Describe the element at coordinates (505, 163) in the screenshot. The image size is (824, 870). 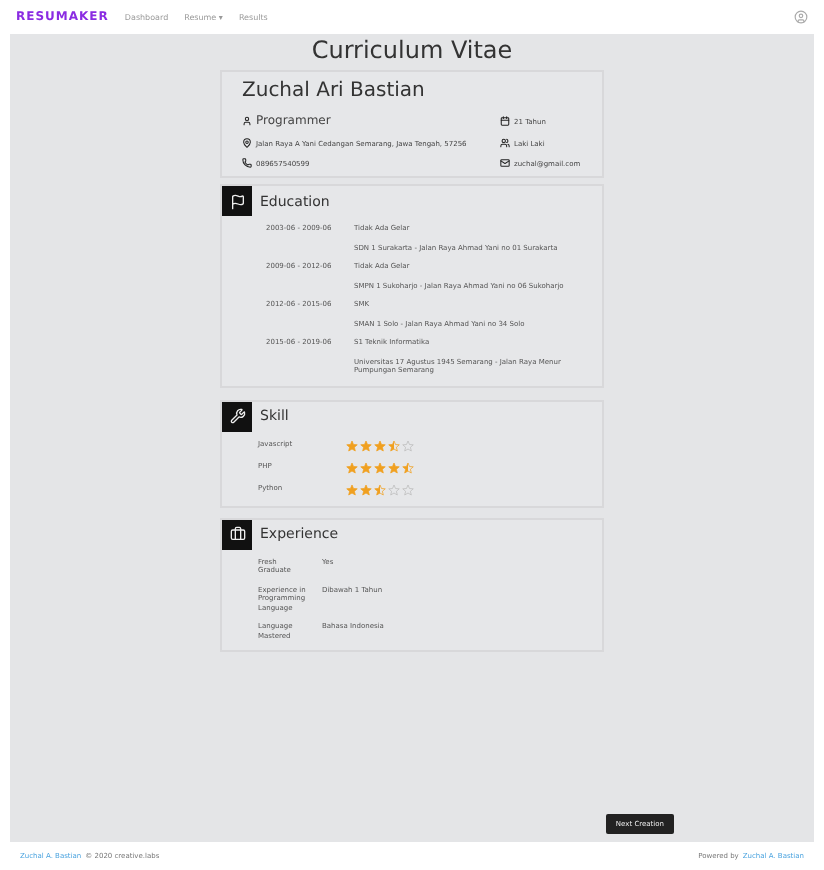
I see `mail-icon` at that location.